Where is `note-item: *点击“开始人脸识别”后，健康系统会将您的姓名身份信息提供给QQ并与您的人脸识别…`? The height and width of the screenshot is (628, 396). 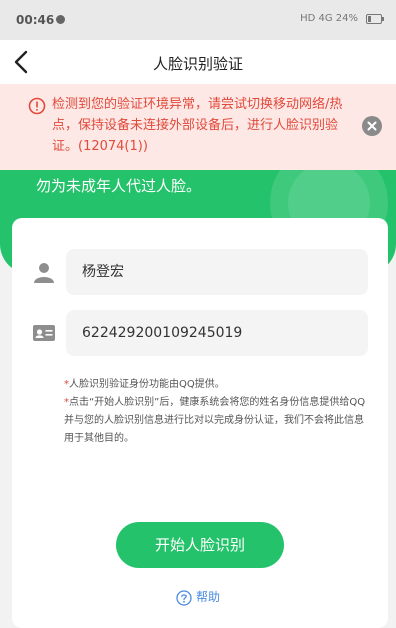 note-item: *点击“开始人脸识别”后，健康系统会将您的姓名身份信息提供给QQ并与您的人脸识别… is located at coordinates (217, 421).